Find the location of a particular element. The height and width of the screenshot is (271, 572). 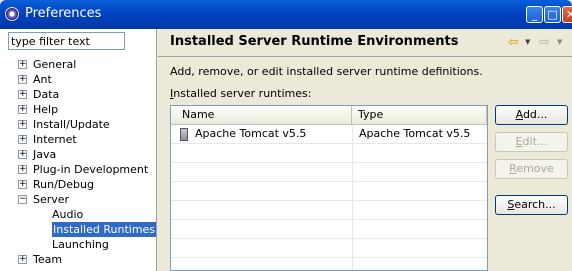

tree-item-label: Launching is located at coordinates (80, 244).